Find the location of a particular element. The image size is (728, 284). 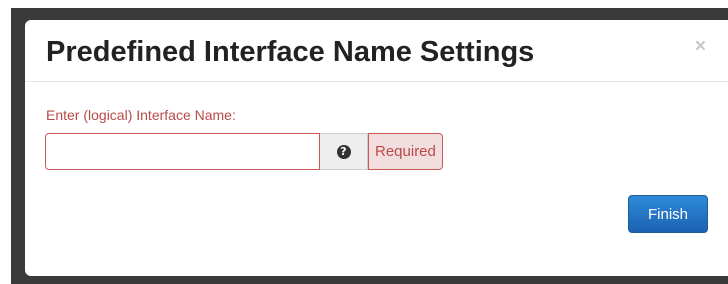

interface-name-input is located at coordinates (182, 151).